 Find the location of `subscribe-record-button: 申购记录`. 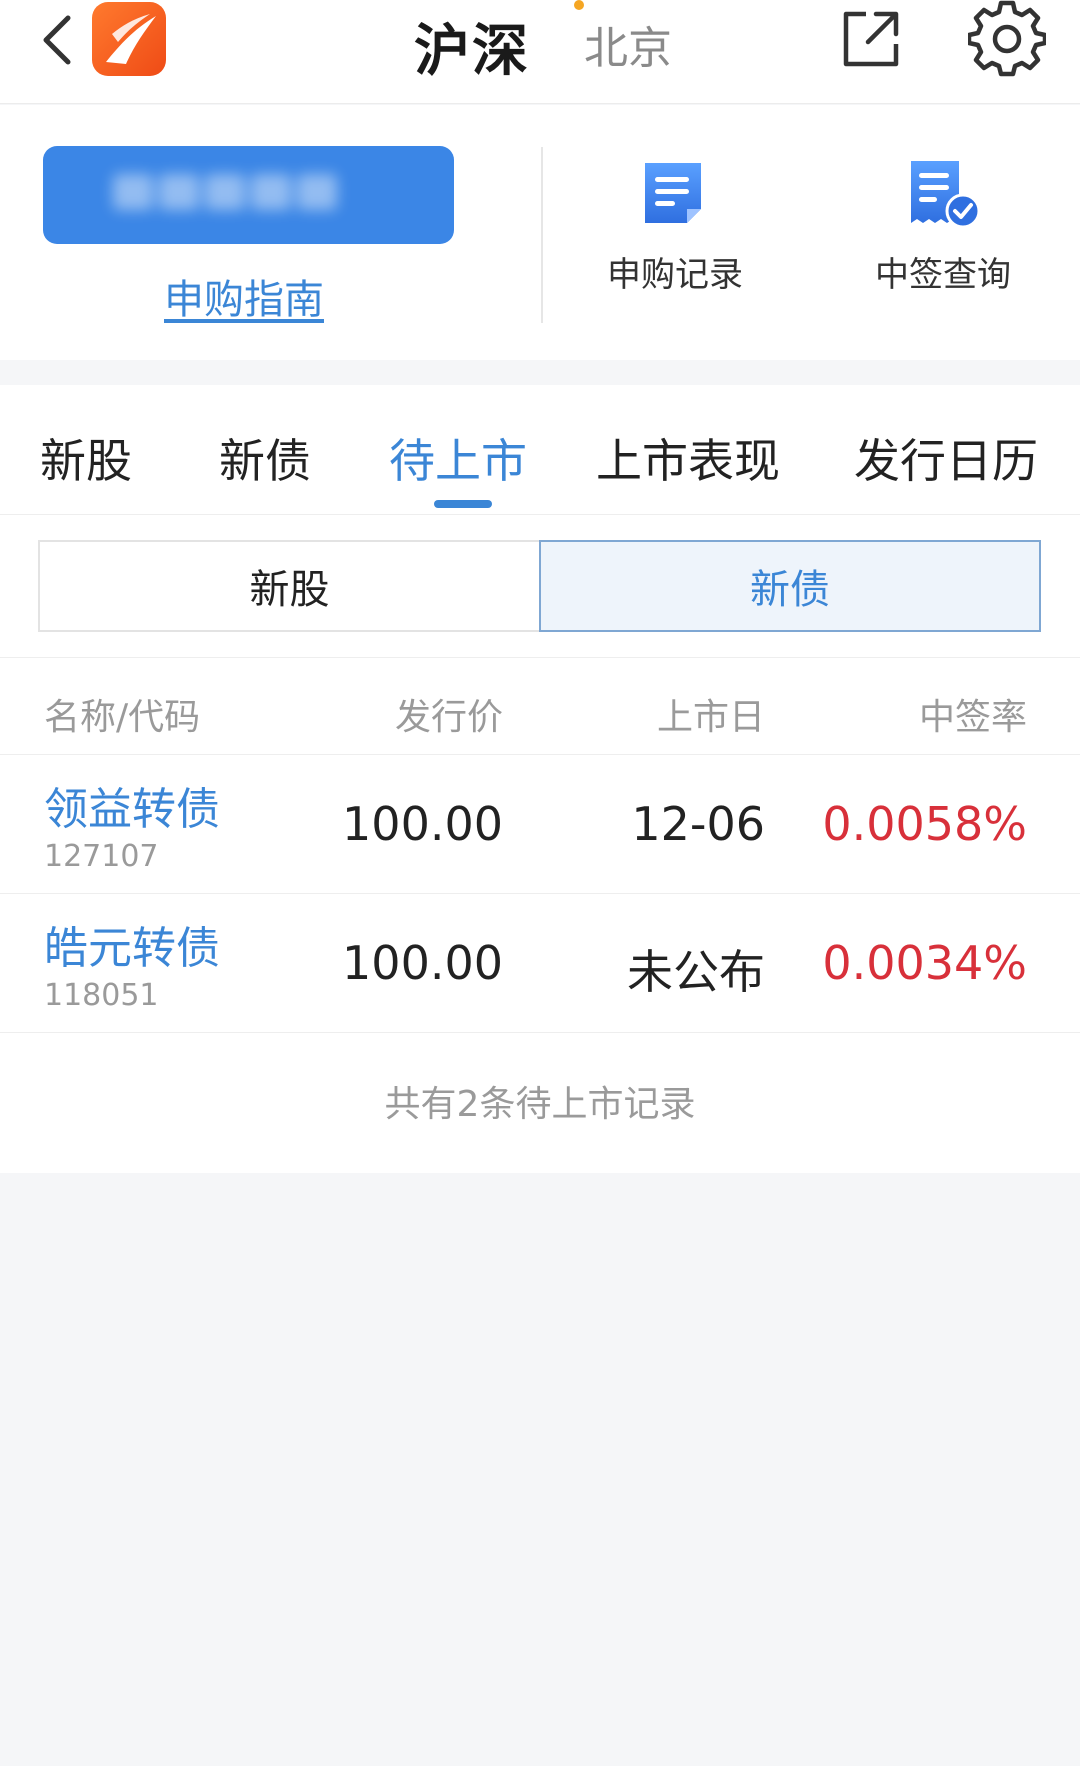

subscribe-record-button: 申购记录 is located at coordinates (675, 232).